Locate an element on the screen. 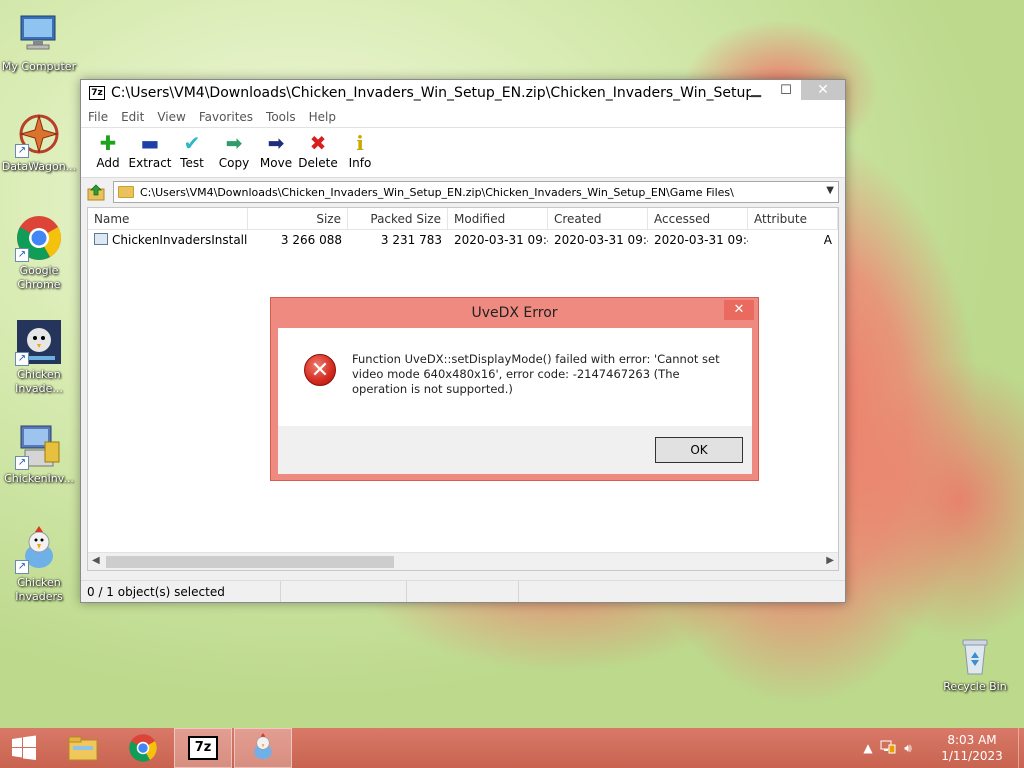 The width and height of the screenshot is (1024, 768). chevron-up-icon: ▲ is located at coordinates (868, 748).